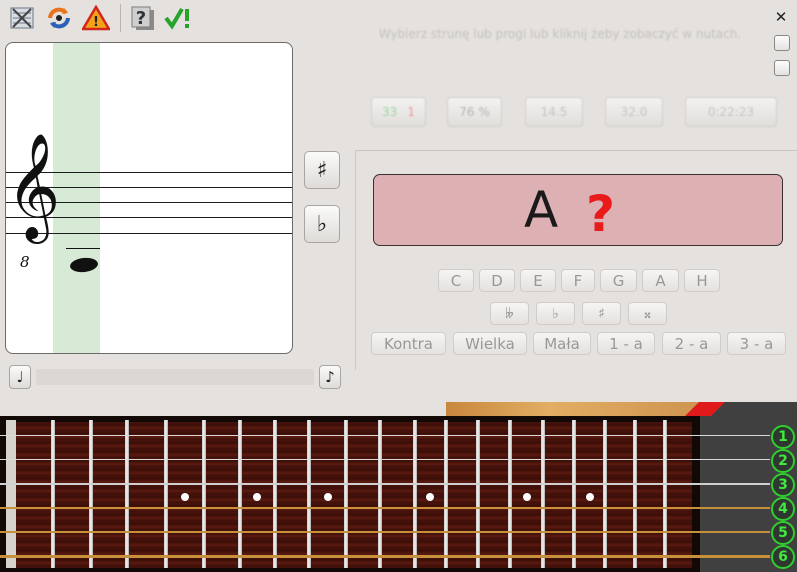 The height and width of the screenshot is (572, 797). What do you see at coordinates (783, 437) in the screenshot?
I see `string-number-1: 1` at bounding box center [783, 437].